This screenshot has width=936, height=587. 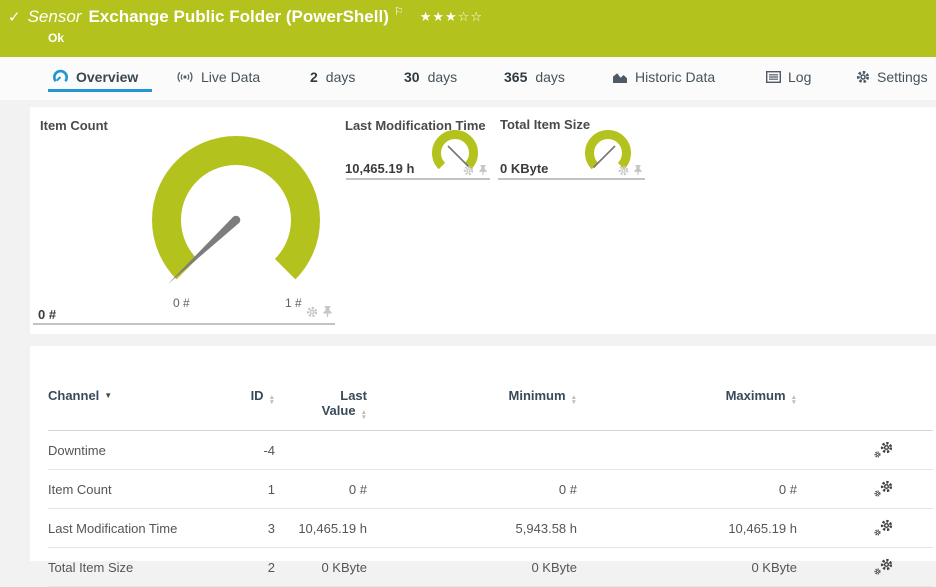 What do you see at coordinates (534, 77) in the screenshot?
I see `tab-365-days: 365 days` at bounding box center [534, 77].